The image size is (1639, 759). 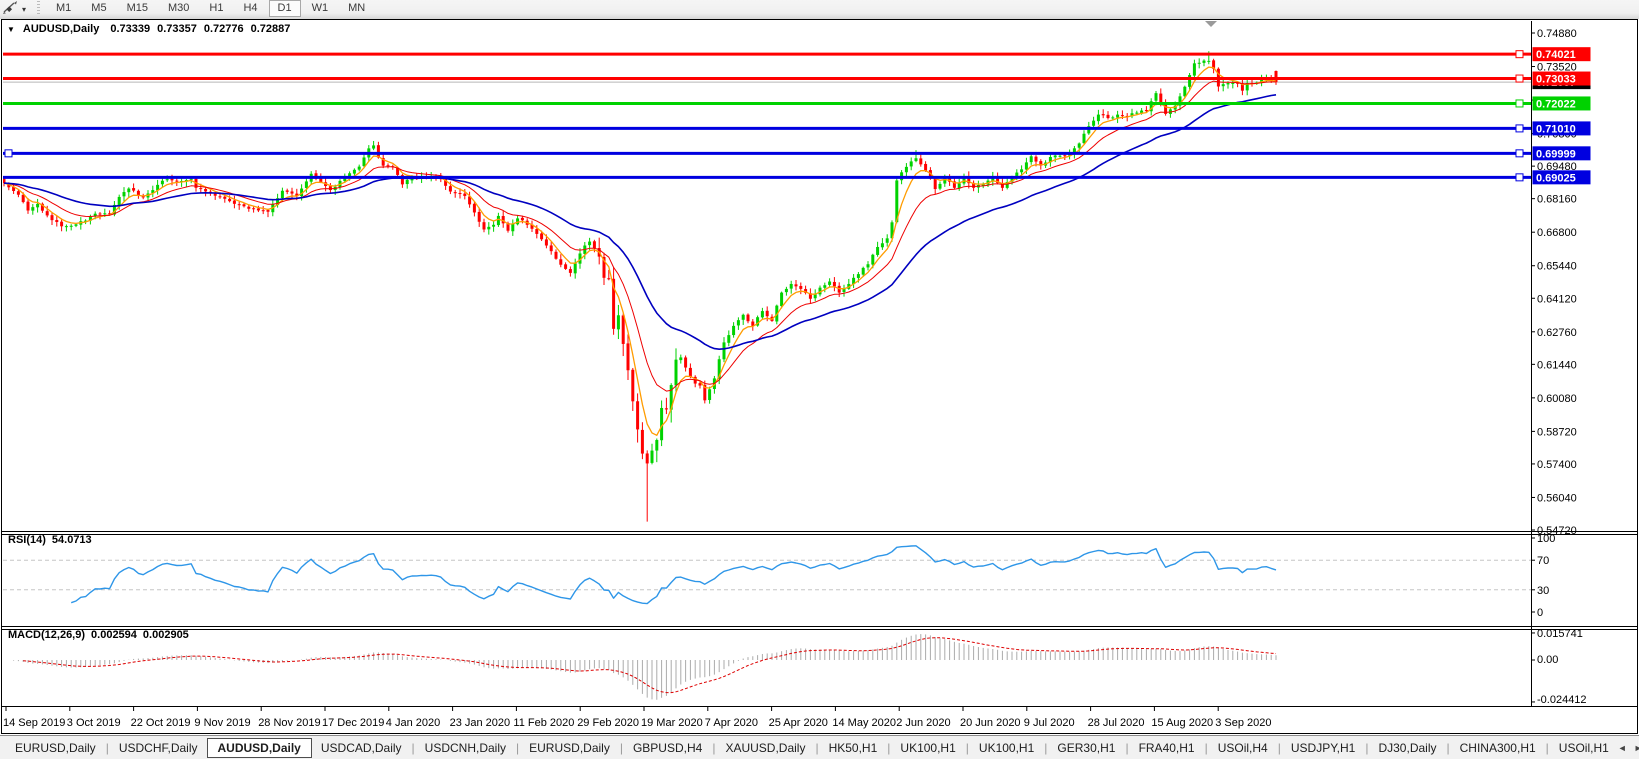 I want to click on macd-axis-label: 0.00, so click(x=1547, y=660).